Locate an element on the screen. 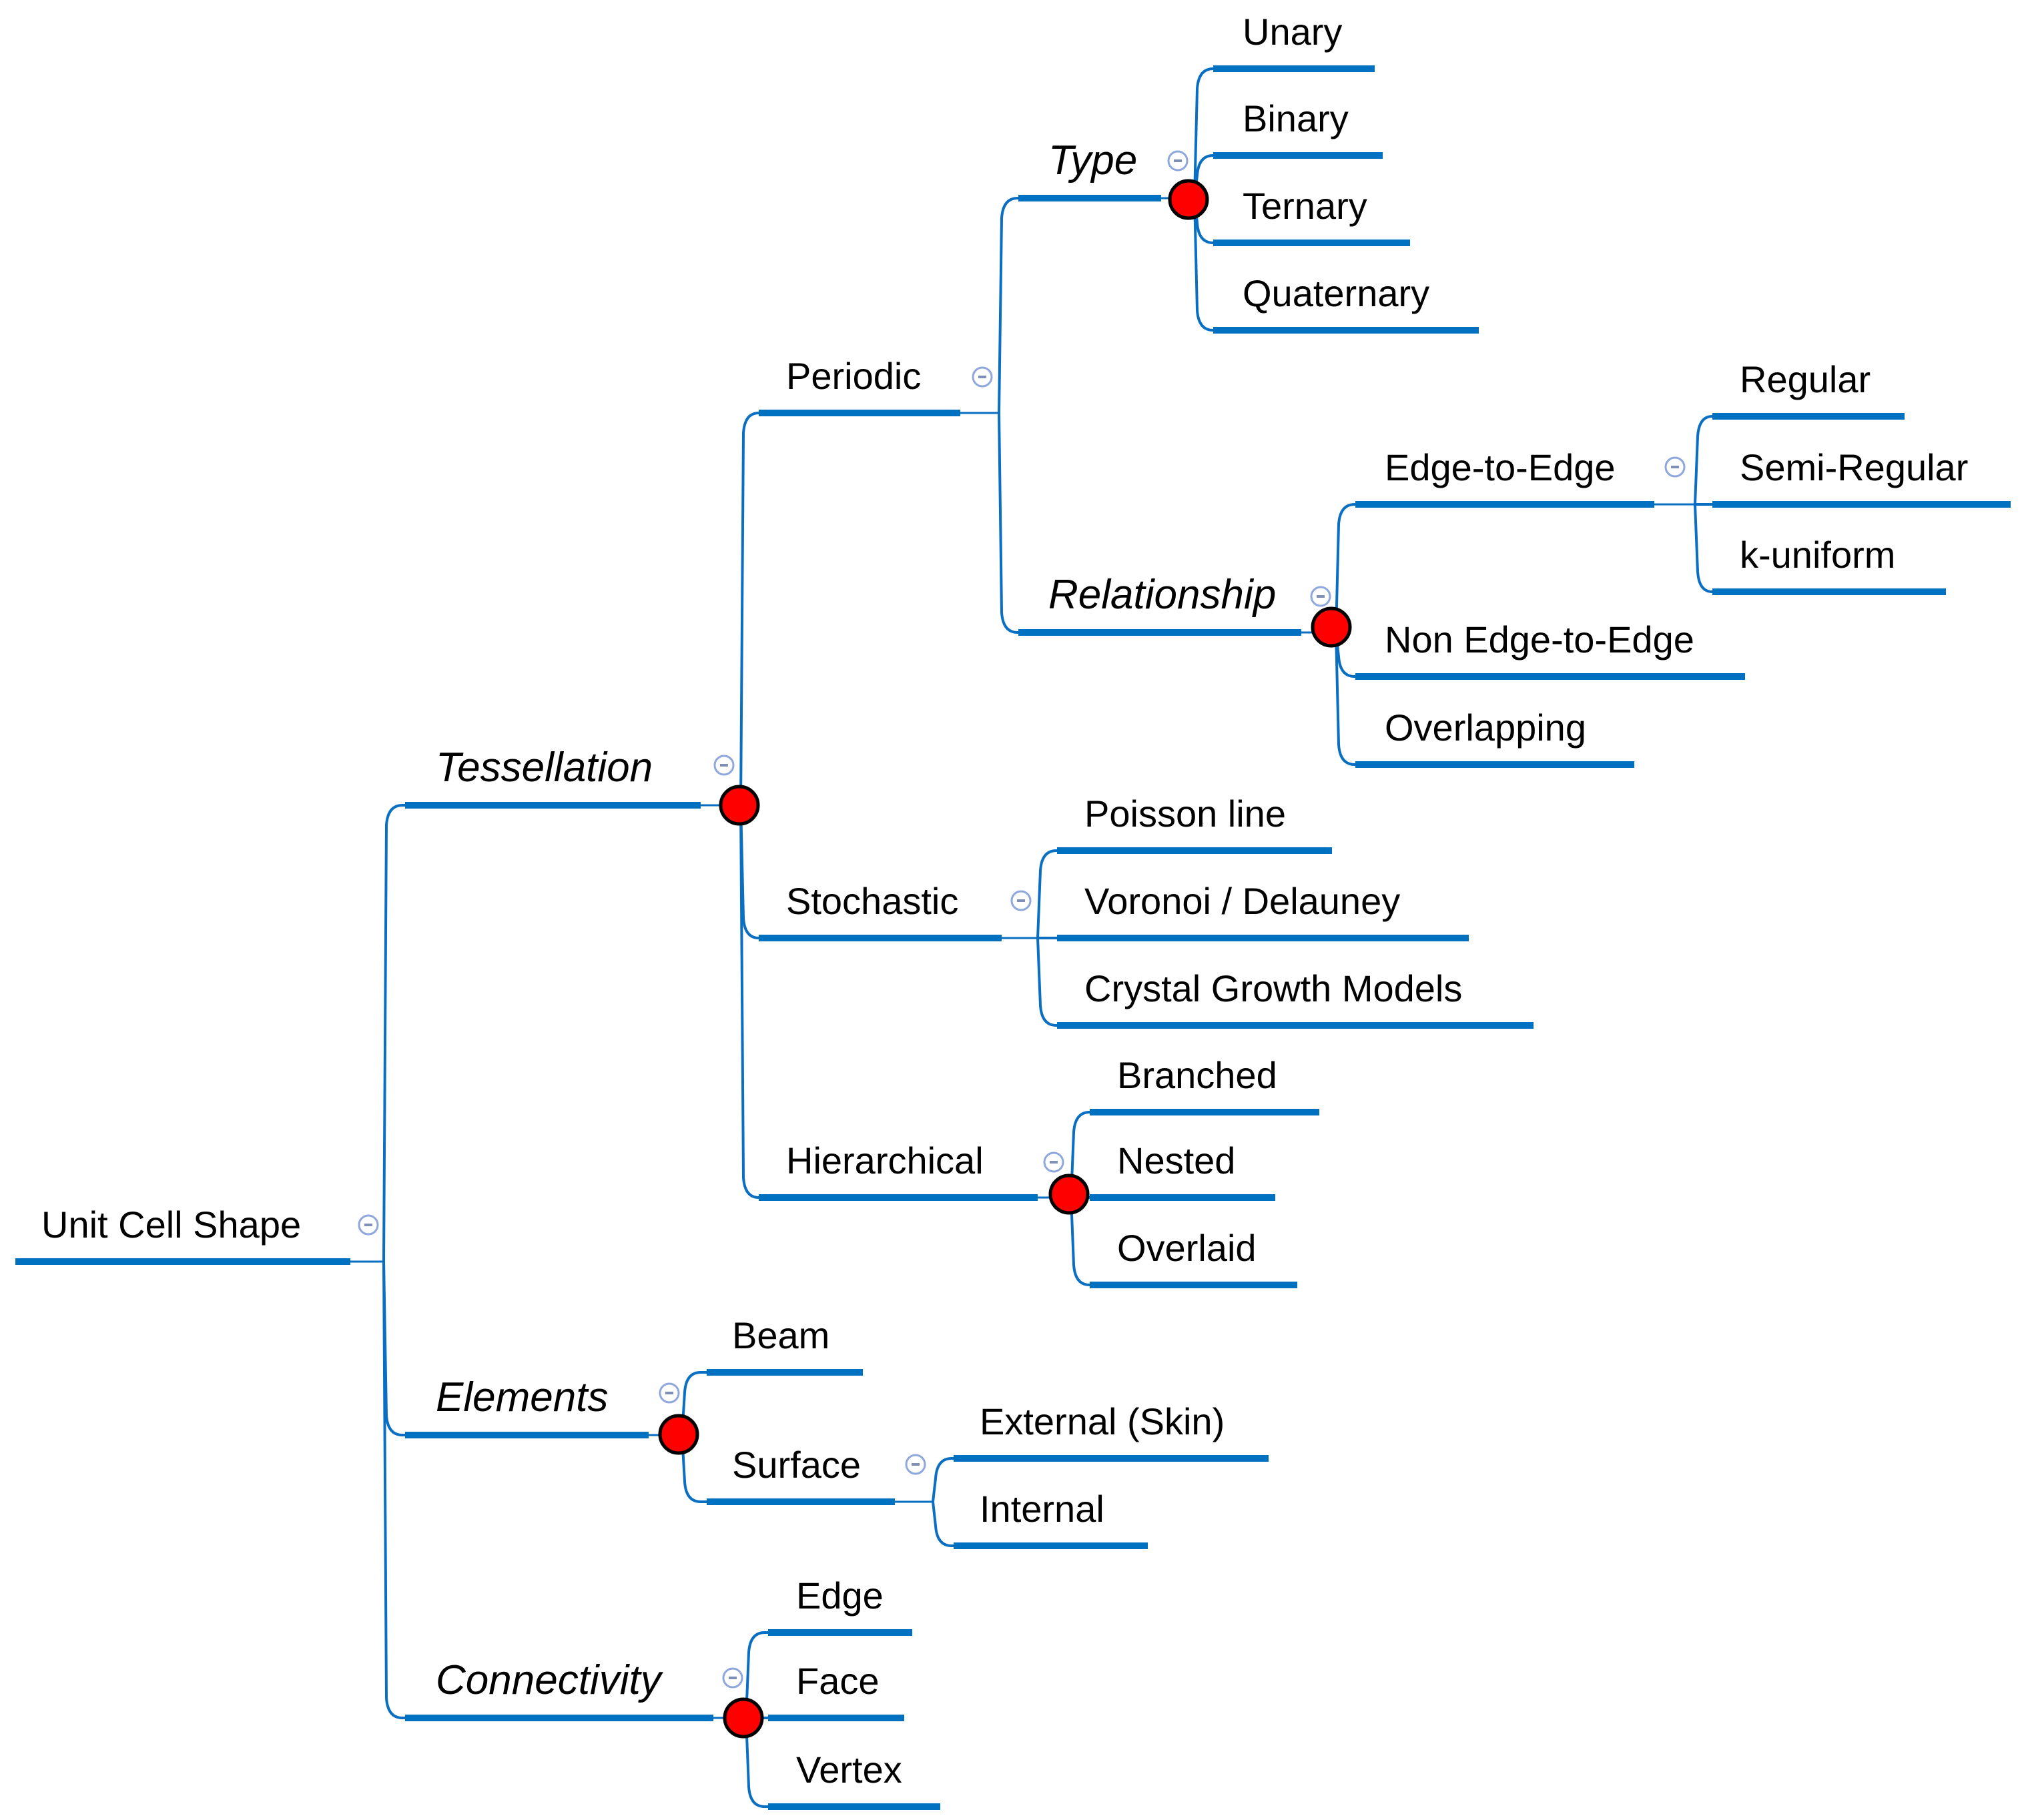  connector-type is located at coordinates (1008, 305).